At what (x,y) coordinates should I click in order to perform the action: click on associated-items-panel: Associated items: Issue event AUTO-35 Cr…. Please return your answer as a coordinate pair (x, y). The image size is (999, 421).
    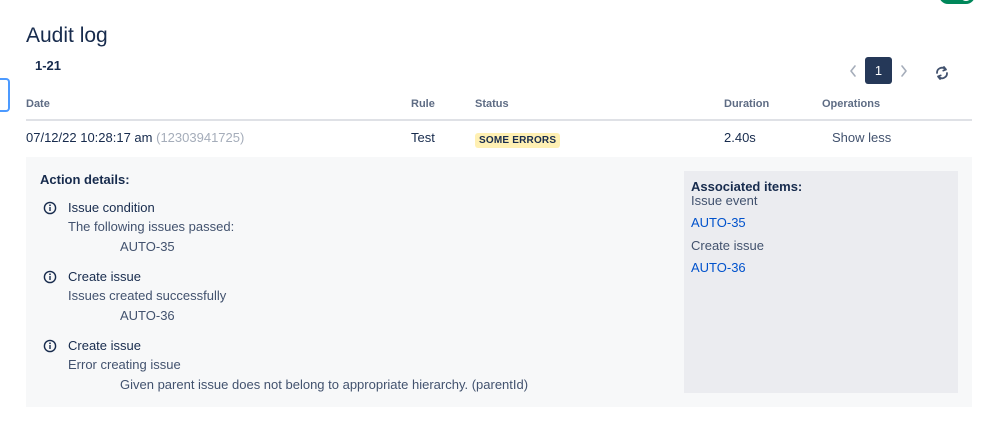
    Looking at the image, I should click on (821, 282).